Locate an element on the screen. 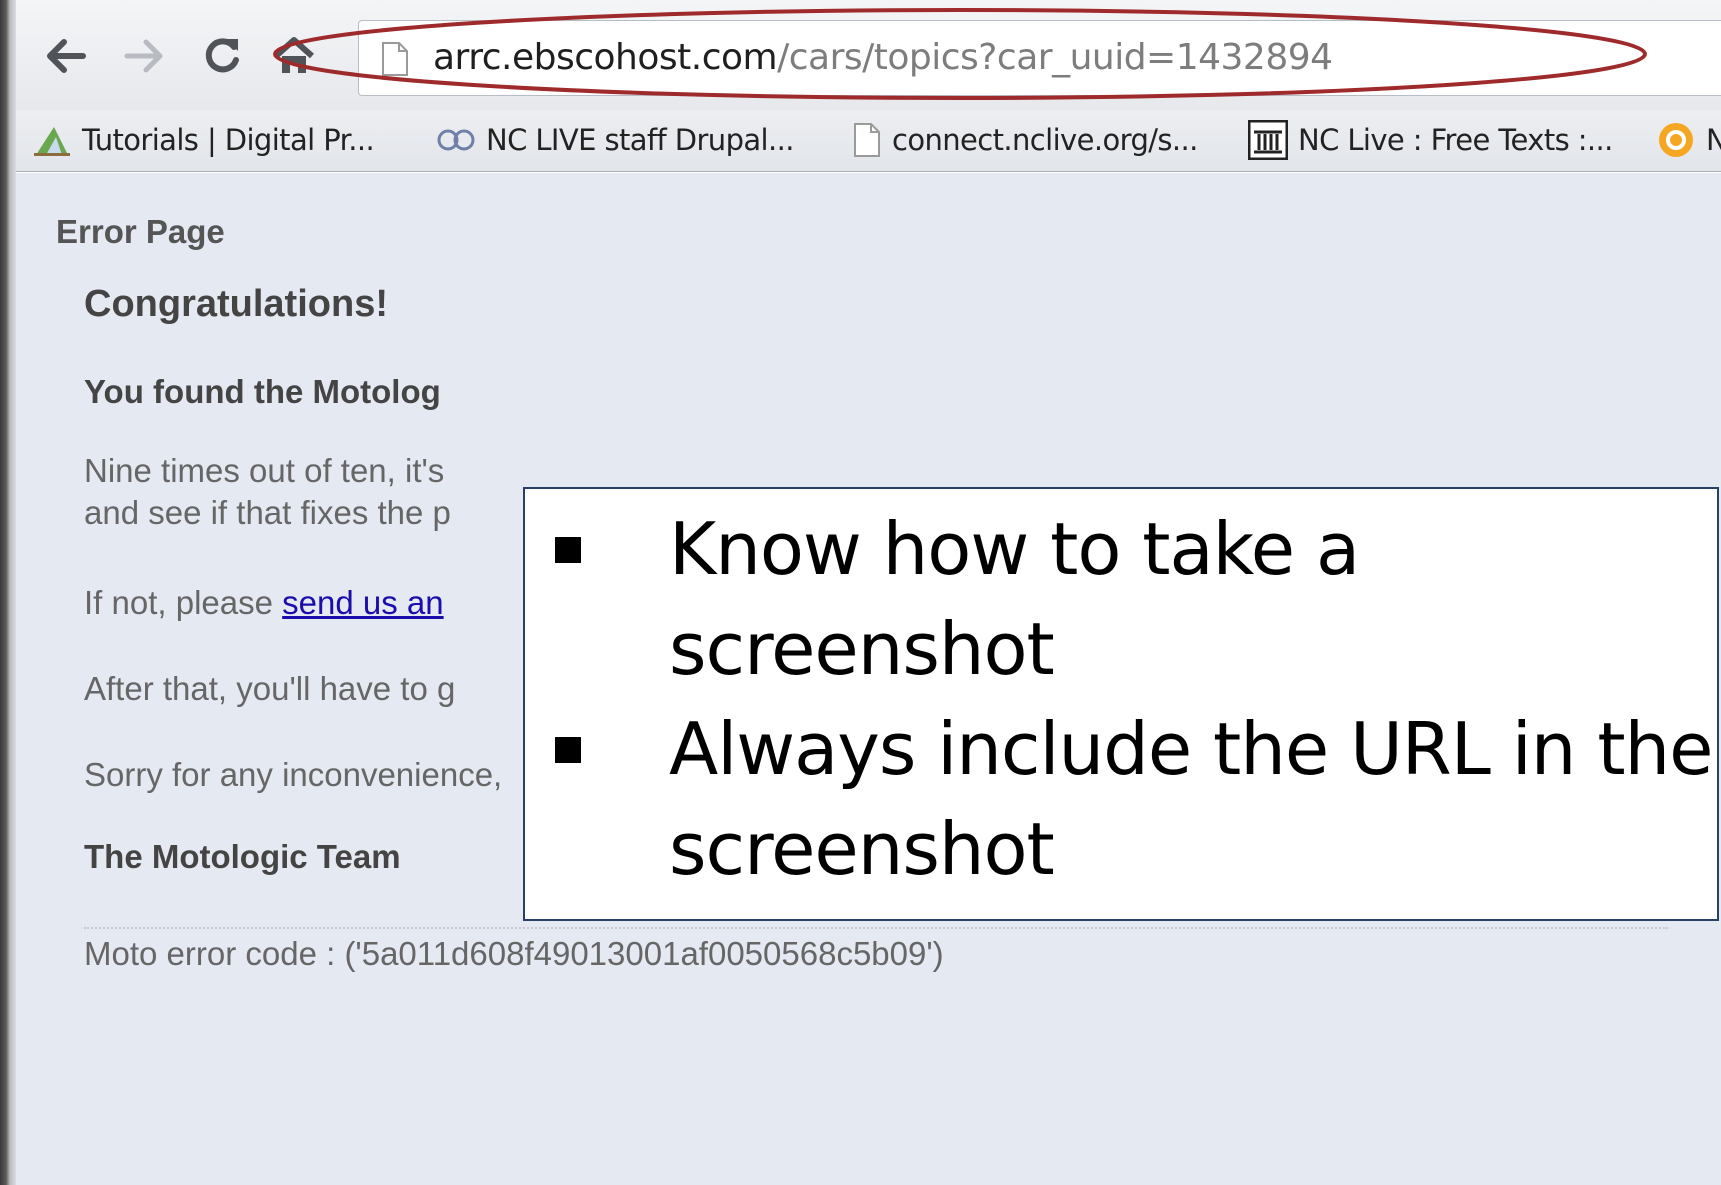  drupal-icon is located at coordinates (456, 140).